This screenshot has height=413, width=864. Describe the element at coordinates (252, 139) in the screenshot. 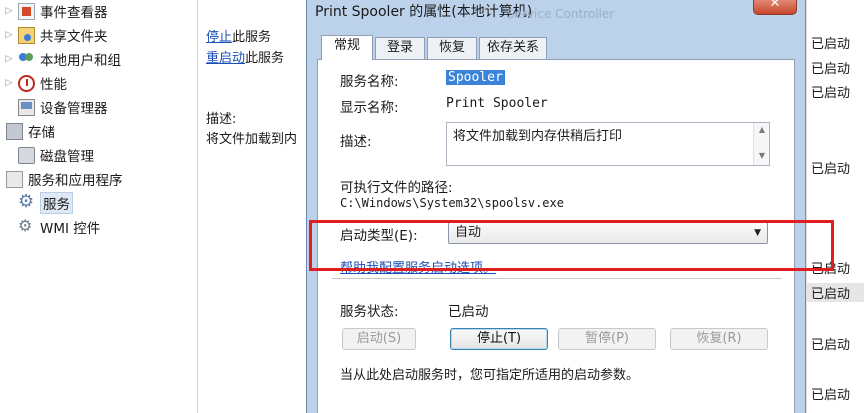

I see `description-text: 将文件加载到内` at that location.